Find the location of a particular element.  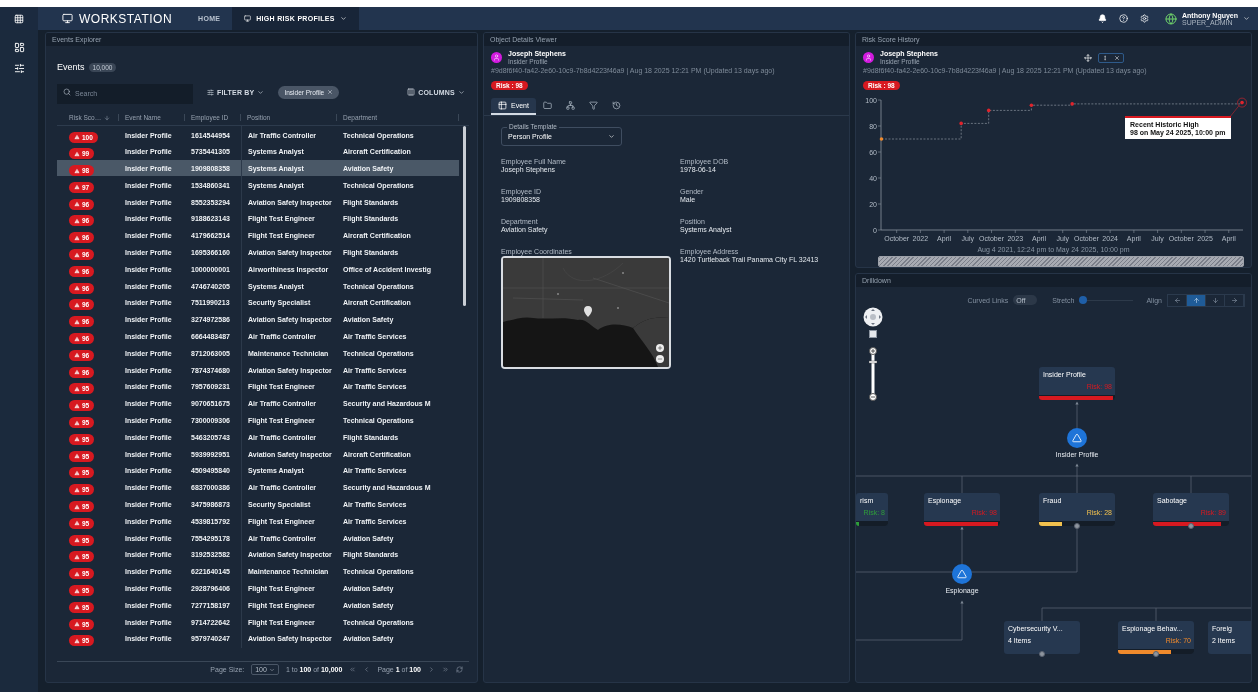

plus-icon is located at coordinates (660, 348).